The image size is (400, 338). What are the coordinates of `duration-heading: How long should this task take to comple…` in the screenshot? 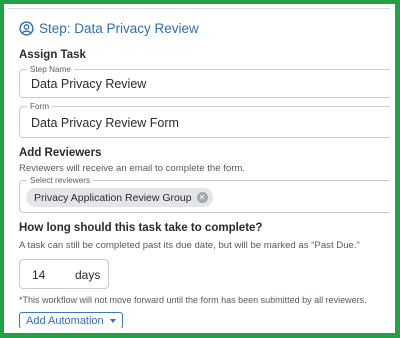 It's located at (141, 228).